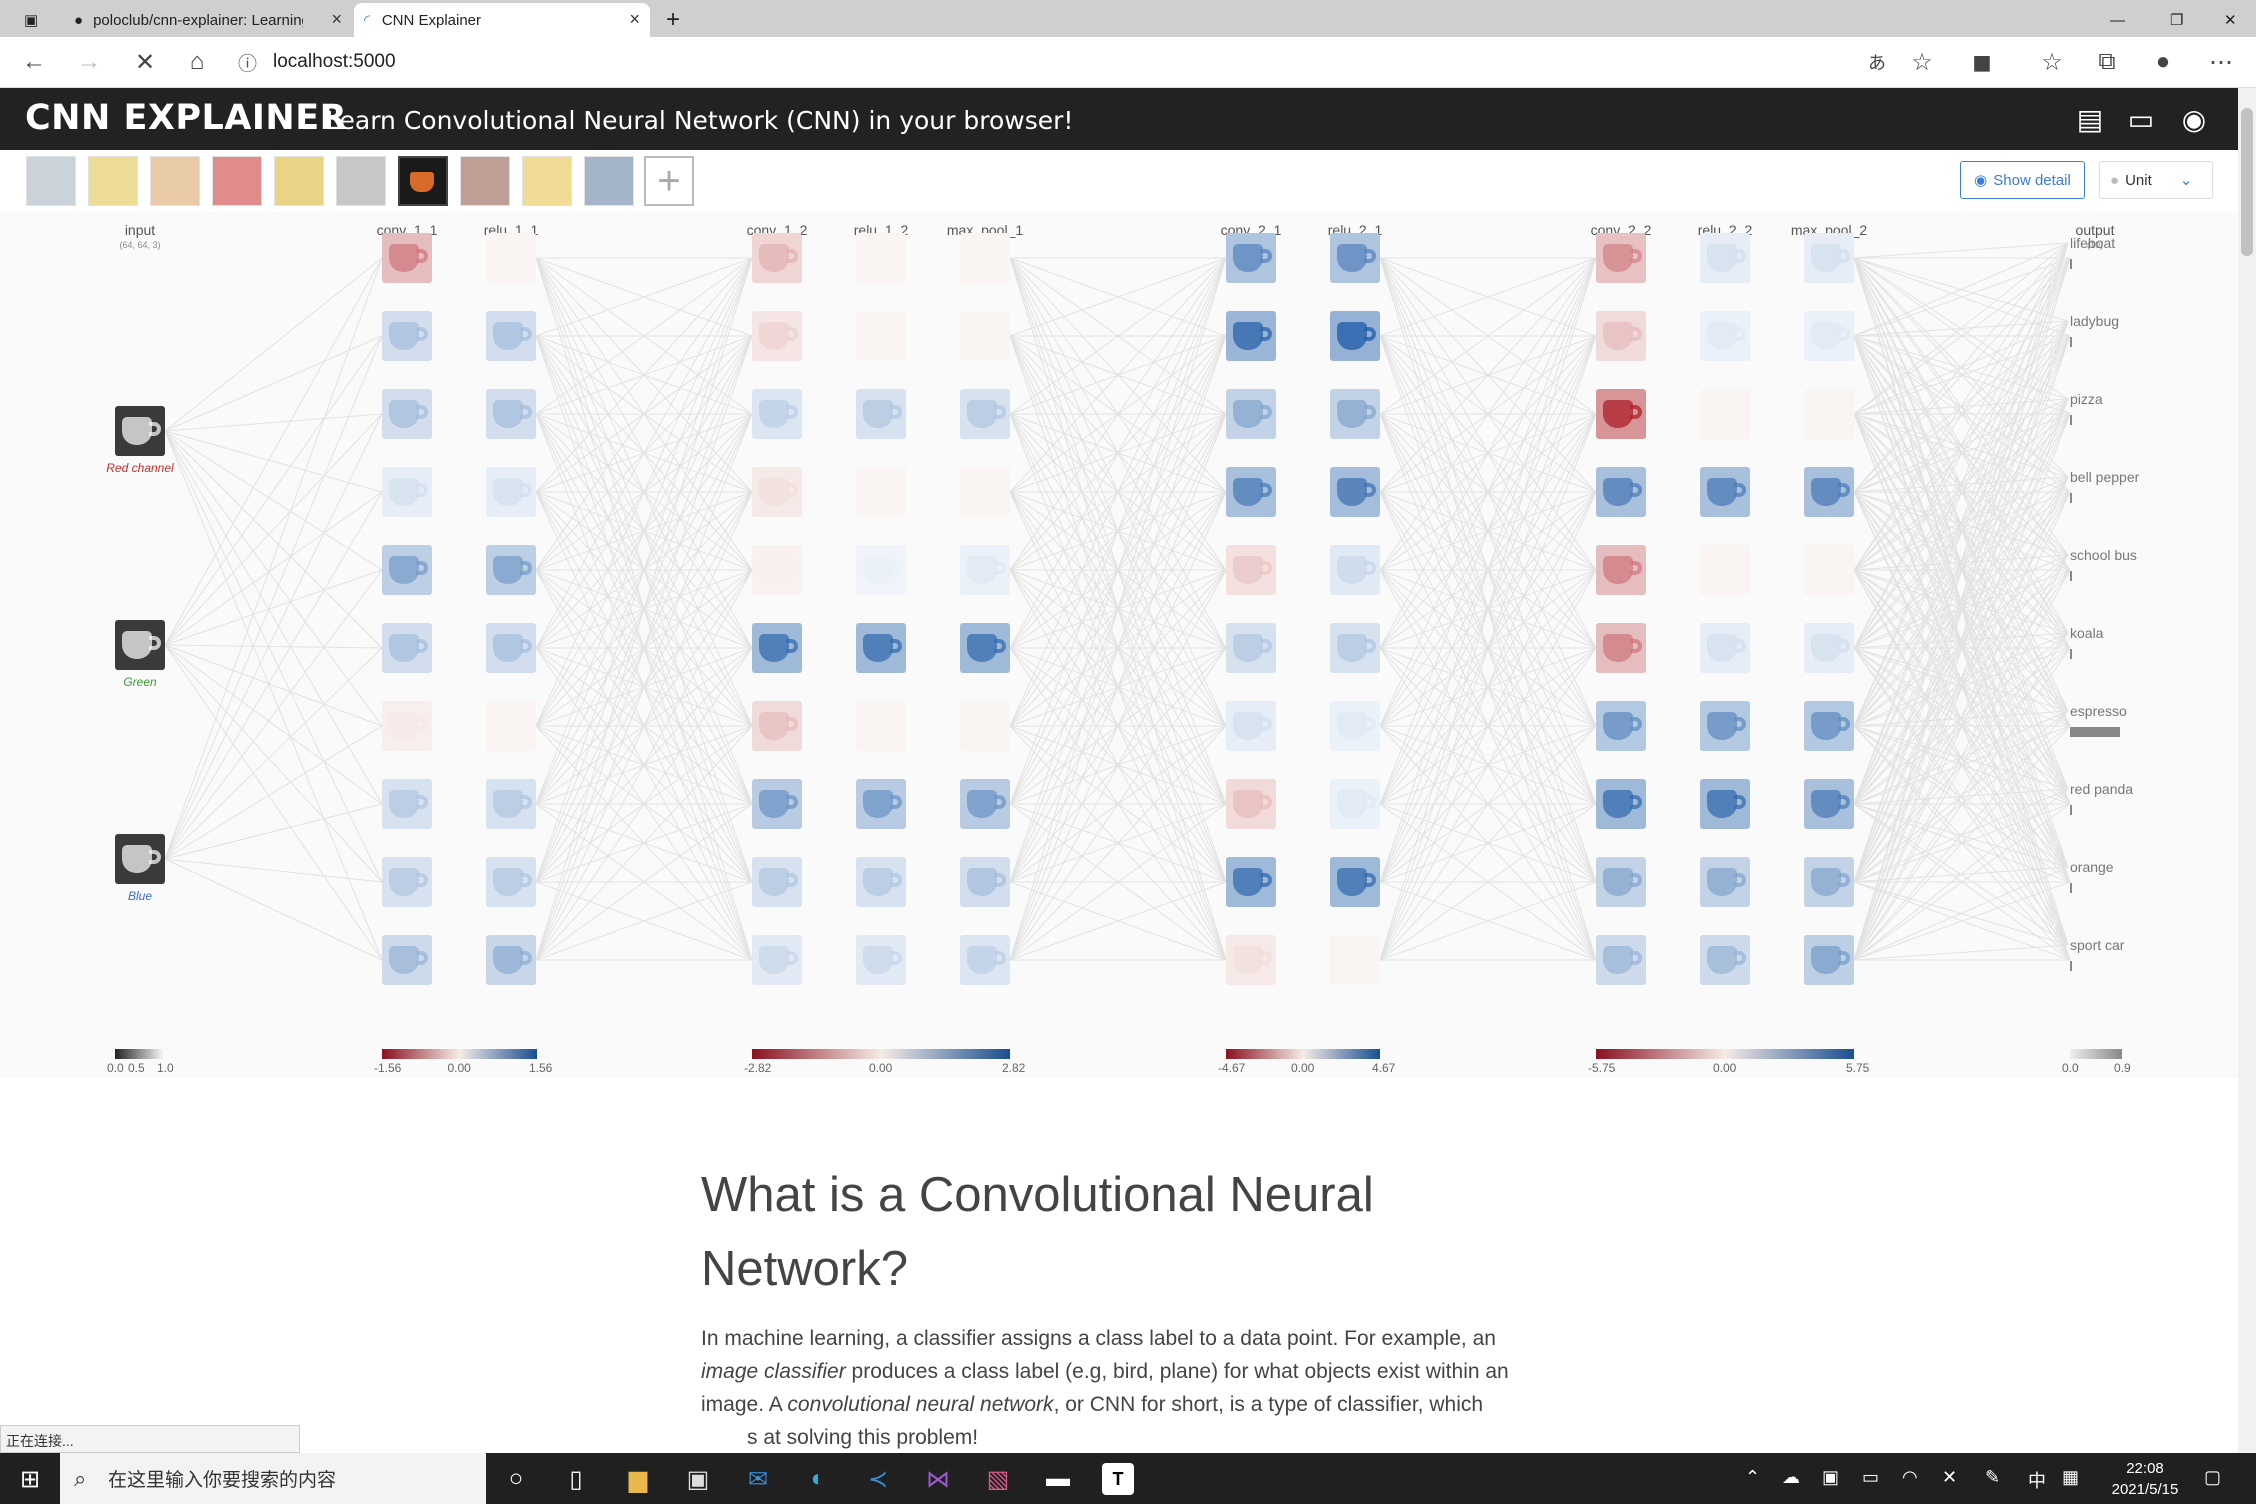  I want to click on image-thumbnail-school-bus, so click(299, 181).